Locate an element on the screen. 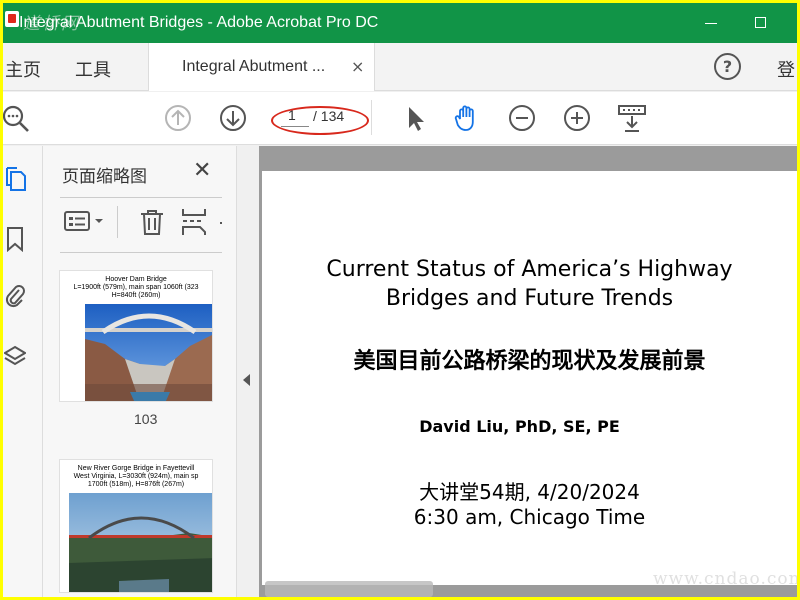 Image resolution: width=800 pixels, height=600 pixels. panel-toolbar is located at coordinates (145, 224).